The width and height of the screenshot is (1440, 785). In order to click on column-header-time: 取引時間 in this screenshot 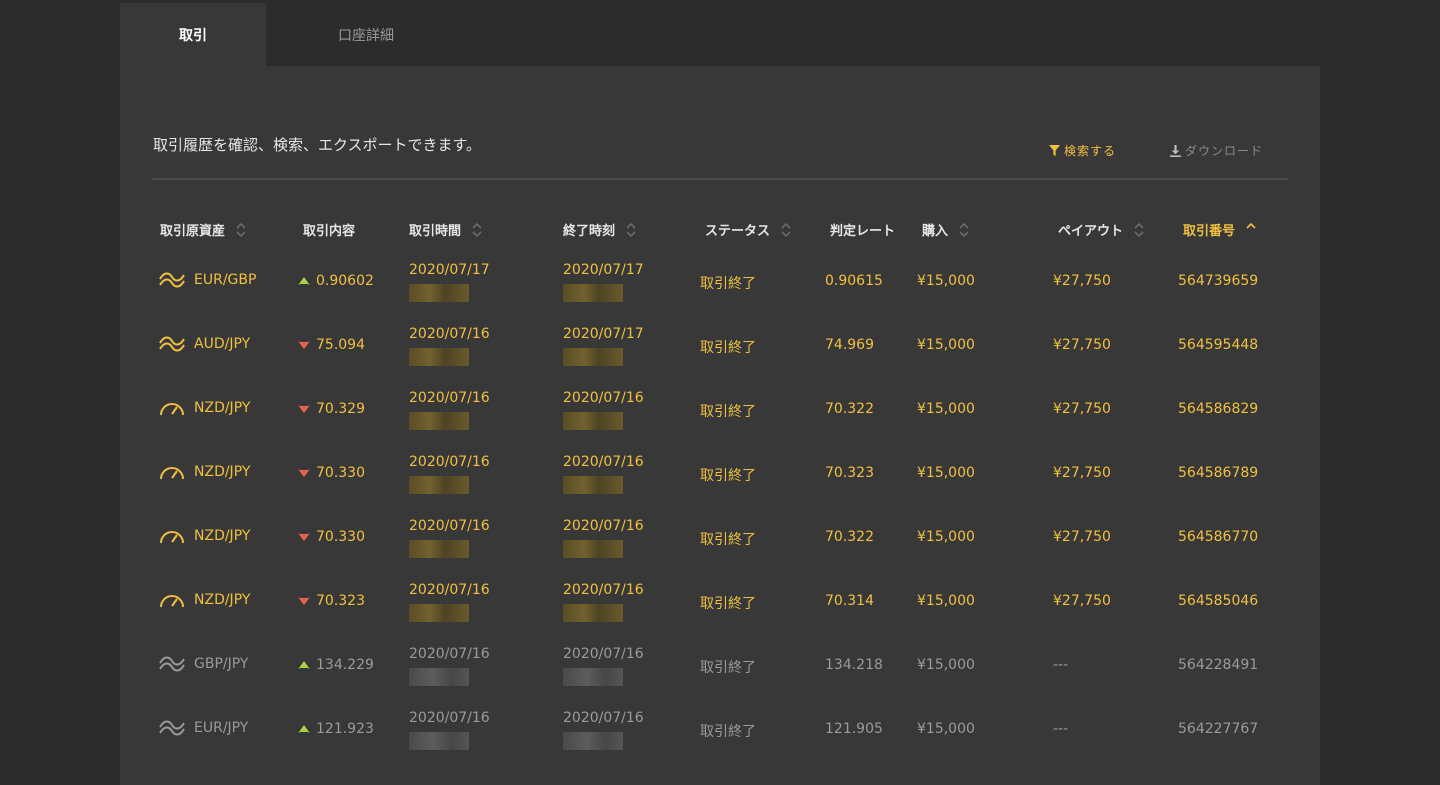, I will do `click(446, 229)`.